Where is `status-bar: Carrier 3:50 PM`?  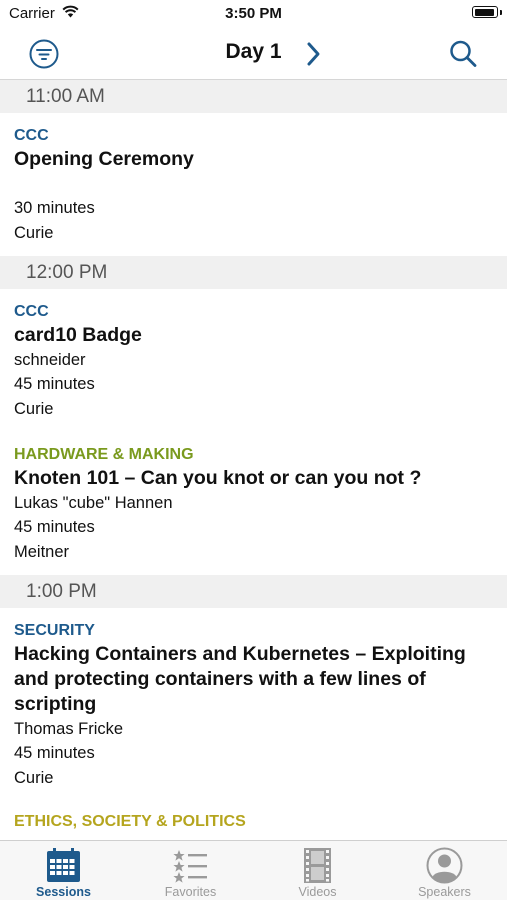 status-bar: Carrier 3:50 PM is located at coordinates (253, 14).